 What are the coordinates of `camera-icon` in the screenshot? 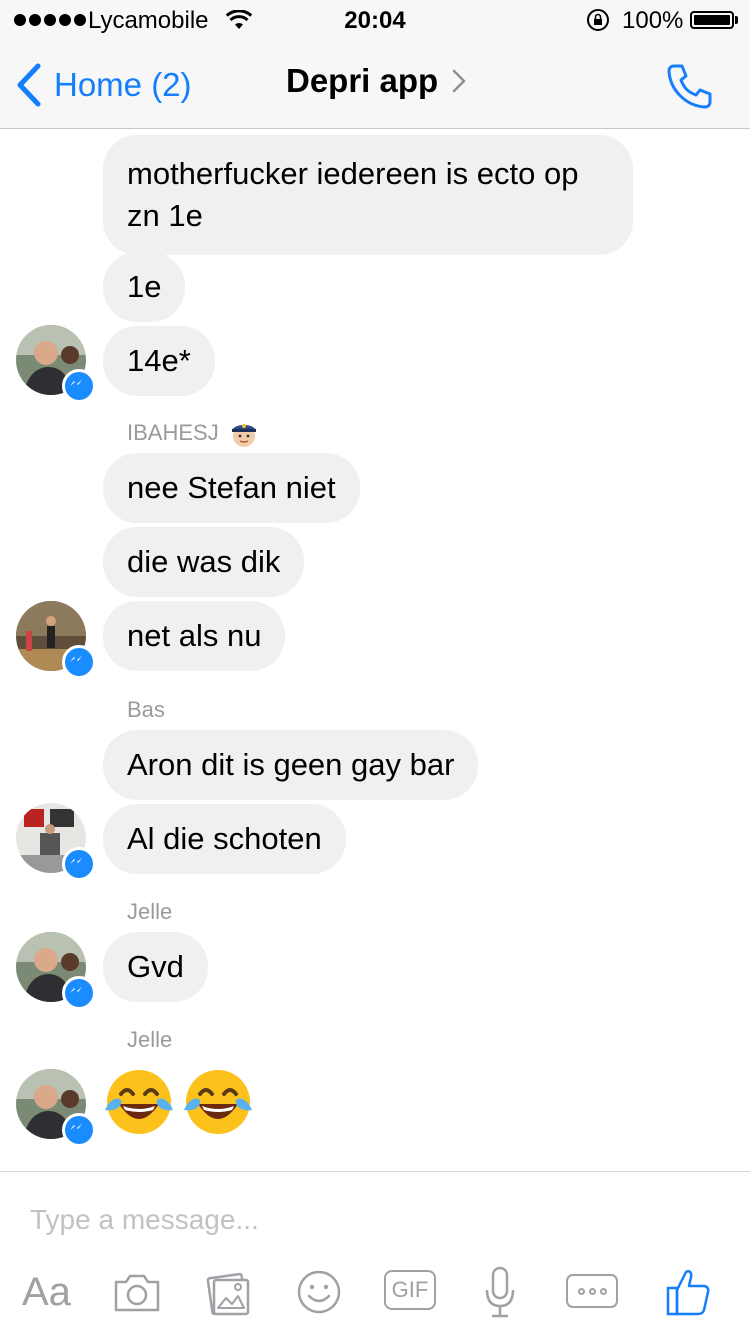 It's located at (137, 1292).